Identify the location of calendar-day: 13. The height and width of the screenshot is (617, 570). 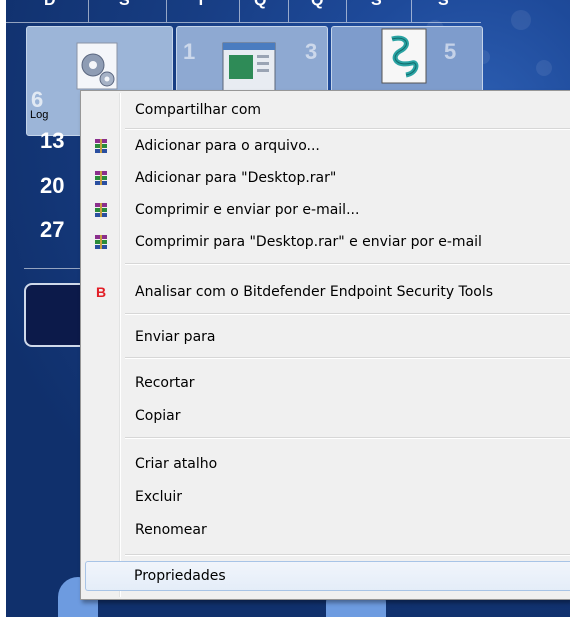
(52, 140).